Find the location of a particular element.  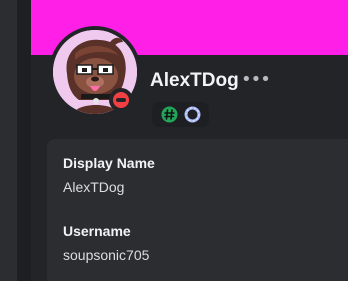

sidebar-strip is located at coordinates (8, 140).